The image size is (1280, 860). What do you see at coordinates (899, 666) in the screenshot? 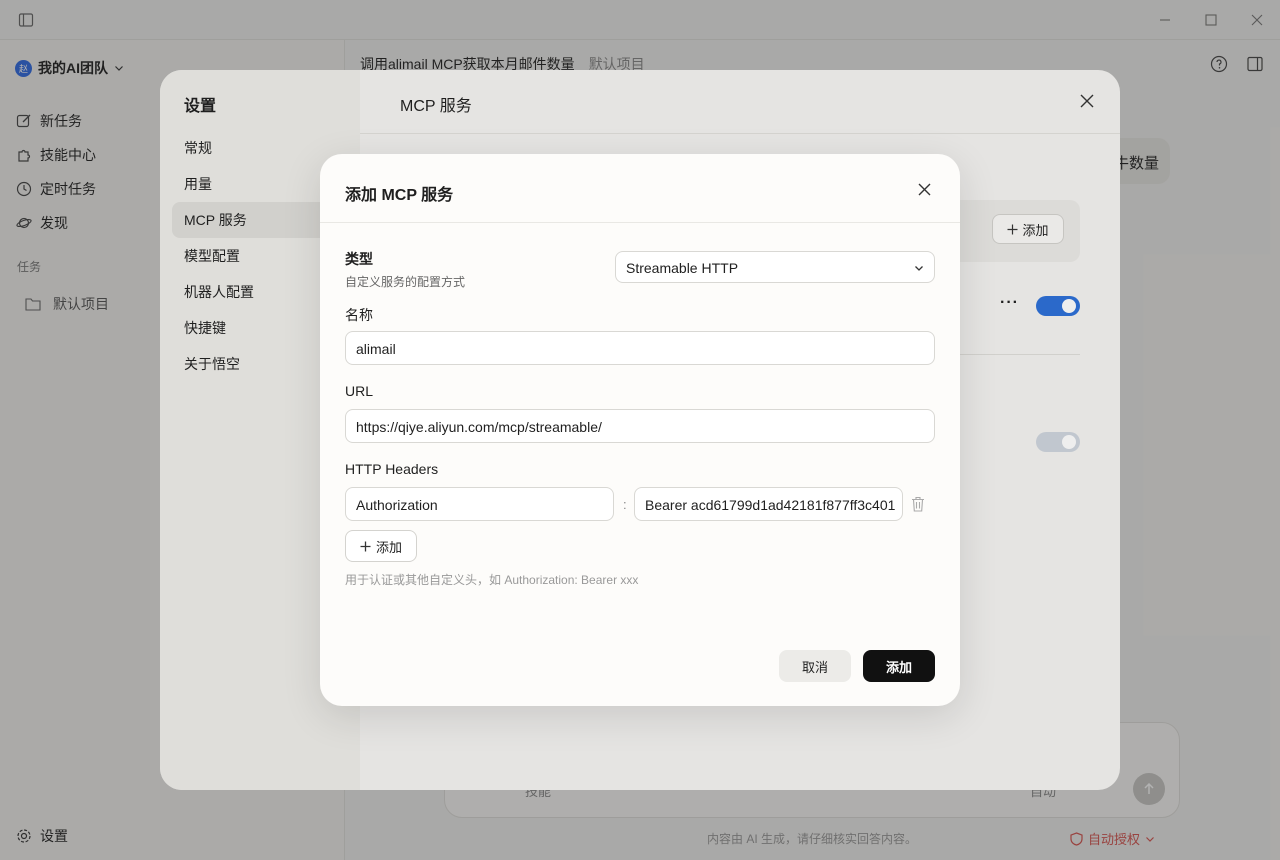
I see `submit-add-button: 添加` at bounding box center [899, 666].